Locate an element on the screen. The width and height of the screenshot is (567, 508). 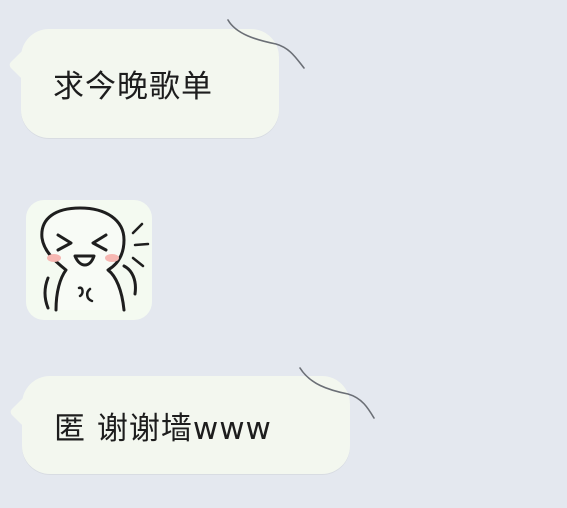
message-bubble: 匿 谢谢墙www is located at coordinates (186, 425).